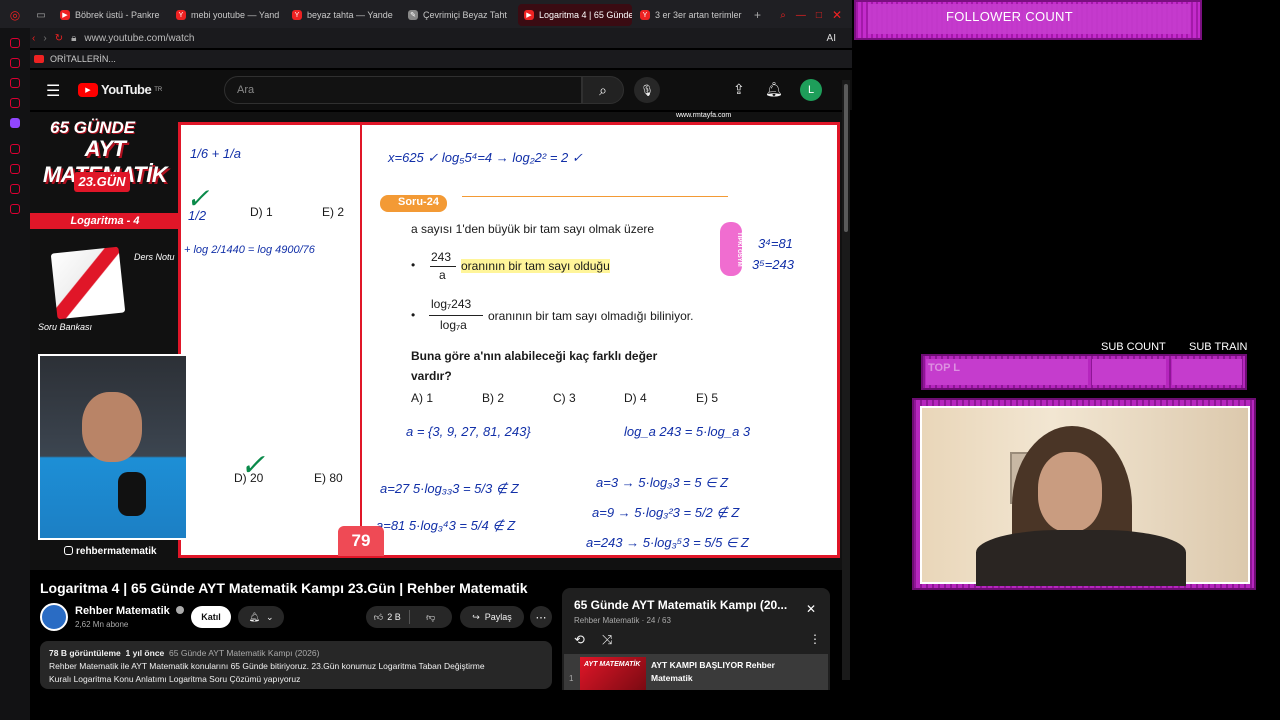 The width and height of the screenshot is (1280, 720). Describe the element at coordinates (739, 89) in the screenshot. I see `upload-icon: ⇪` at that location.